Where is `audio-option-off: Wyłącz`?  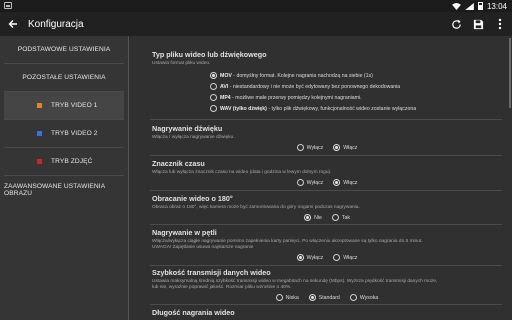
audio-option-off: Wyłącz is located at coordinates (310, 147).